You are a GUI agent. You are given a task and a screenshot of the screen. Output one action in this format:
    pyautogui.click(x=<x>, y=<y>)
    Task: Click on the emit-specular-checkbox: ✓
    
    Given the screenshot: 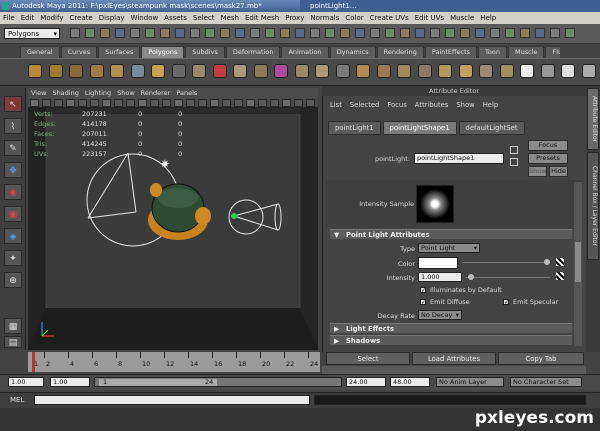 What is the action you would take?
    pyautogui.click(x=506, y=302)
    